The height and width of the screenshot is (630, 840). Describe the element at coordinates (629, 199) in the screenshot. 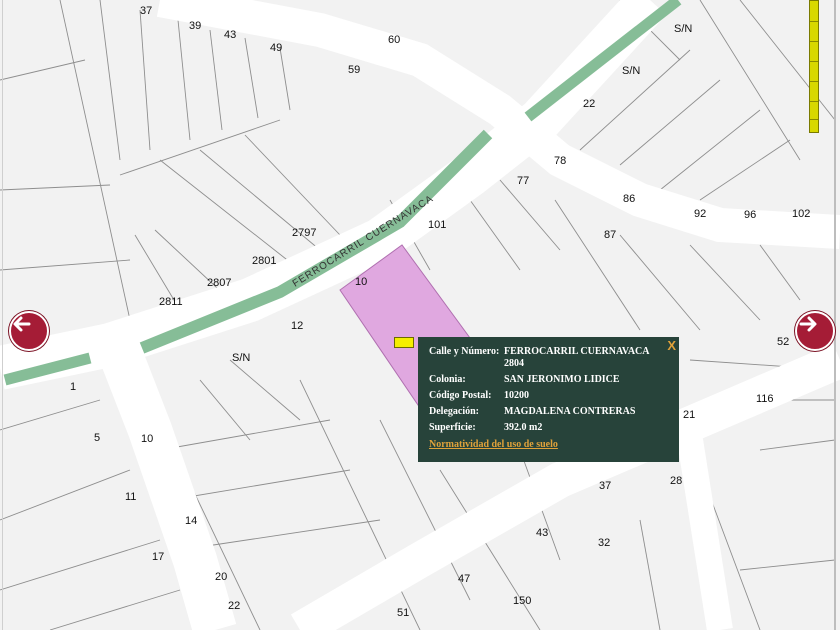

I see `lot-number: 86` at that location.